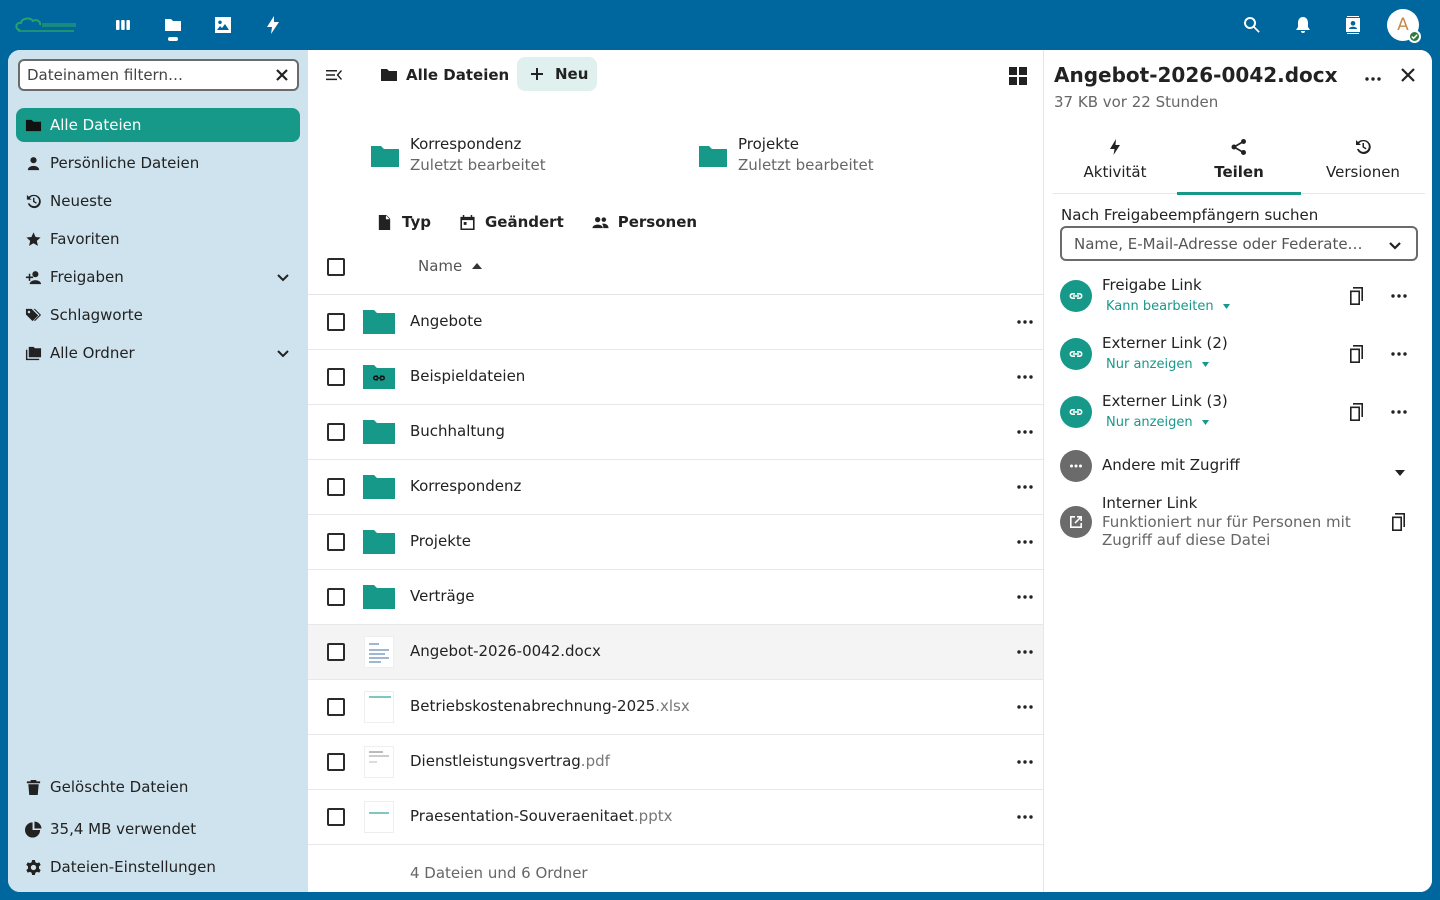 The height and width of the screenshot is (900, 1440). What do you see at coordinates (1252, 25) in the screenshot?
I see `search-icon` at bounding box center [1252, 25].